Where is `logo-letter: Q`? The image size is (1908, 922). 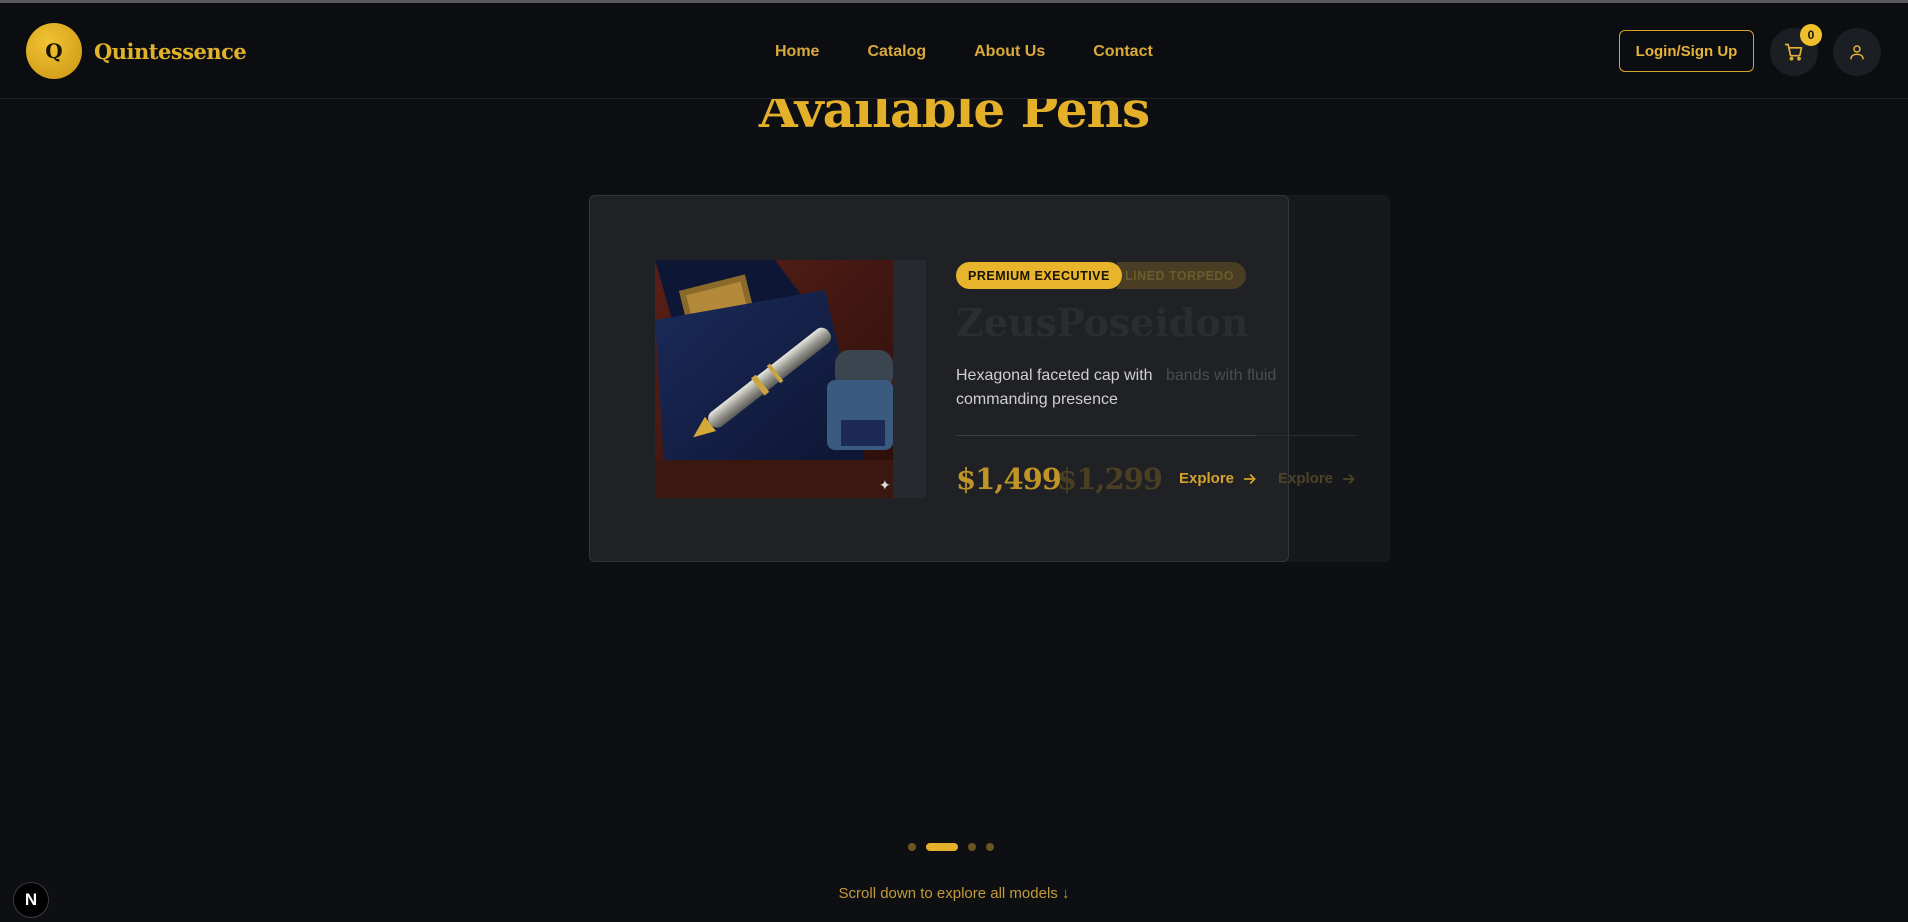 logo-letter: Q is located at coordinates (54, 51).